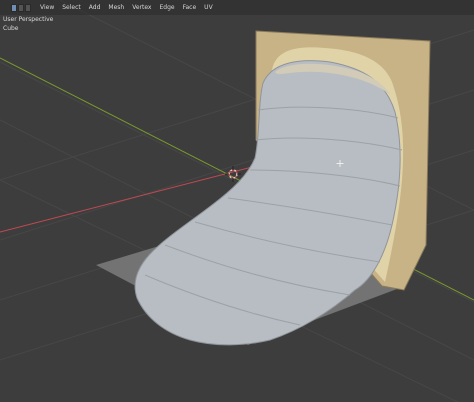 The width and height of the screenshot is (474, 402). Describe the element at coordinates (141, 7) in the screenshot. I see `menu-vertex: Vertex` at that location.